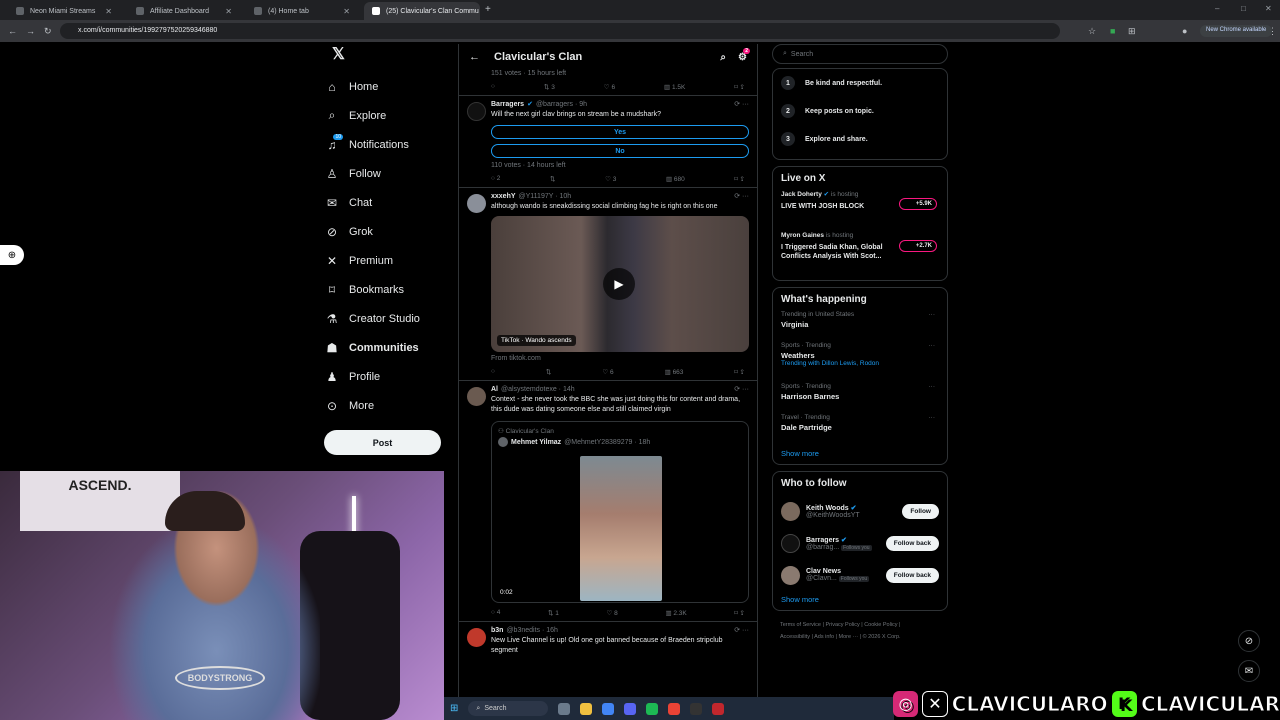 The image size is (1280, 720). What do you see at coordinates (860, 511) in the screenshot?
I see `follow-suggestion: Keith Woods ✔ @KeithWoodsYT Follow` at bounding box center [860, 511].